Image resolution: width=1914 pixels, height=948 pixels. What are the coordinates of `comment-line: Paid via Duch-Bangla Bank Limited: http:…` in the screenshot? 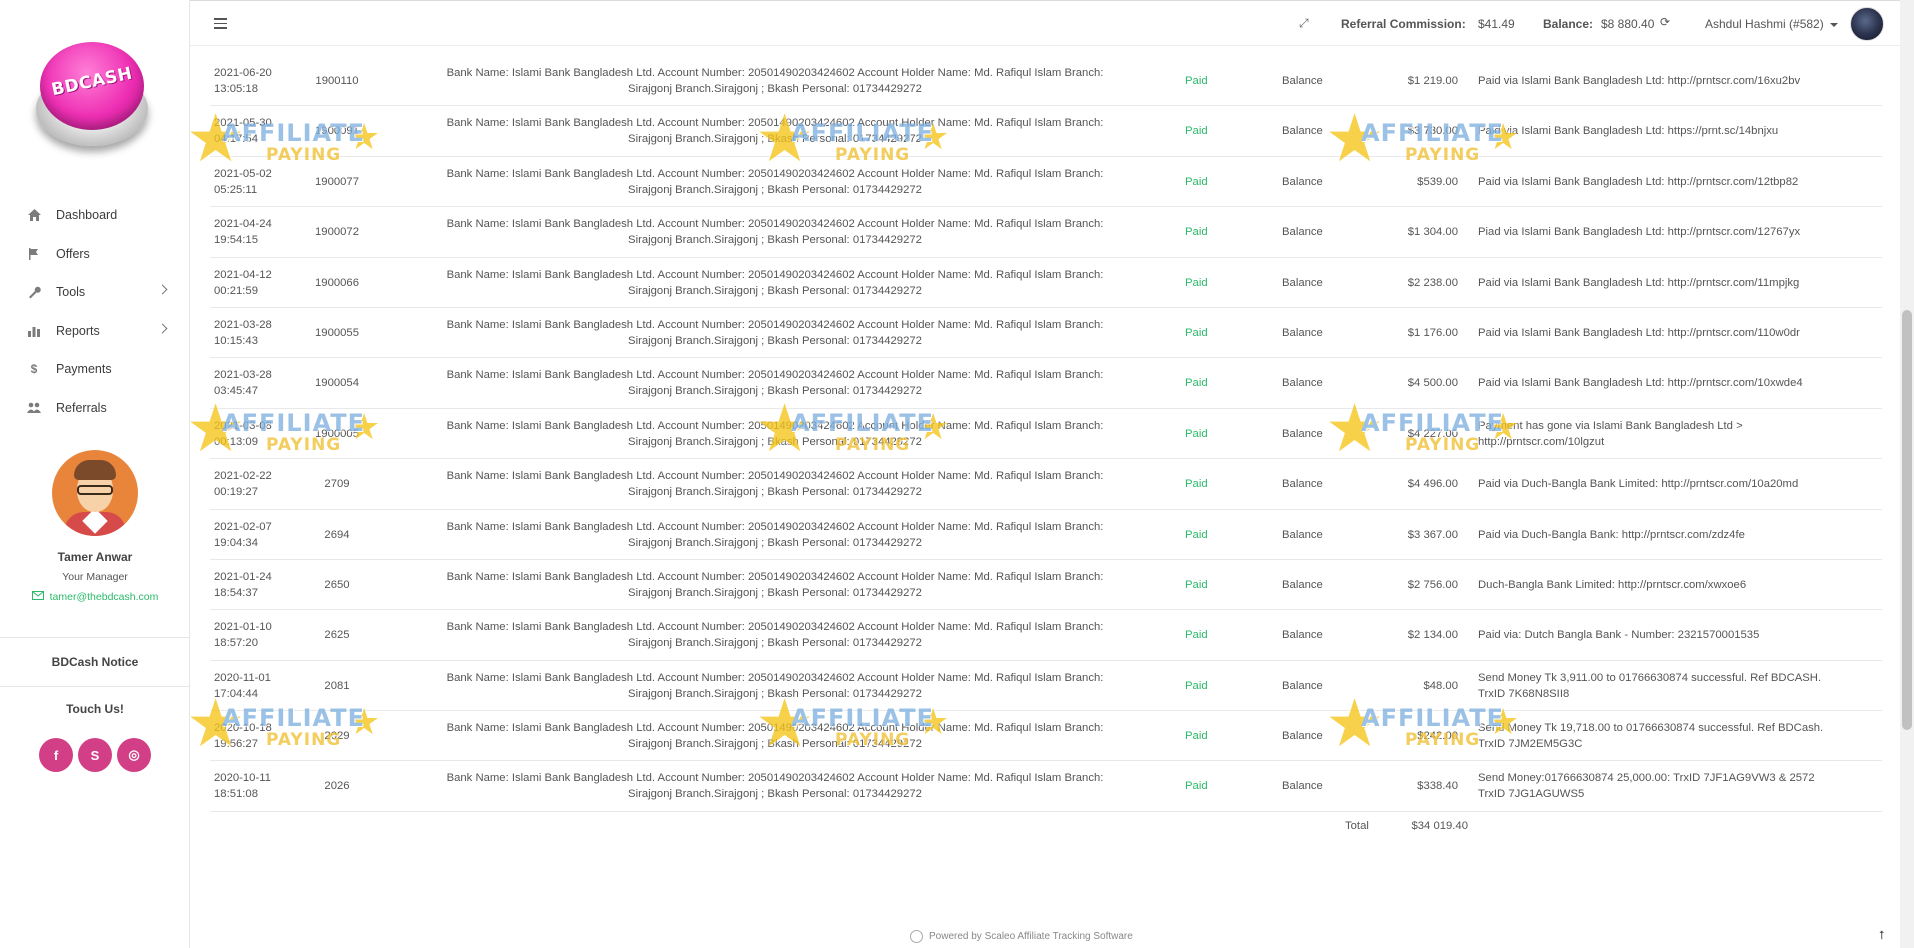 It's located at (1638, 484).